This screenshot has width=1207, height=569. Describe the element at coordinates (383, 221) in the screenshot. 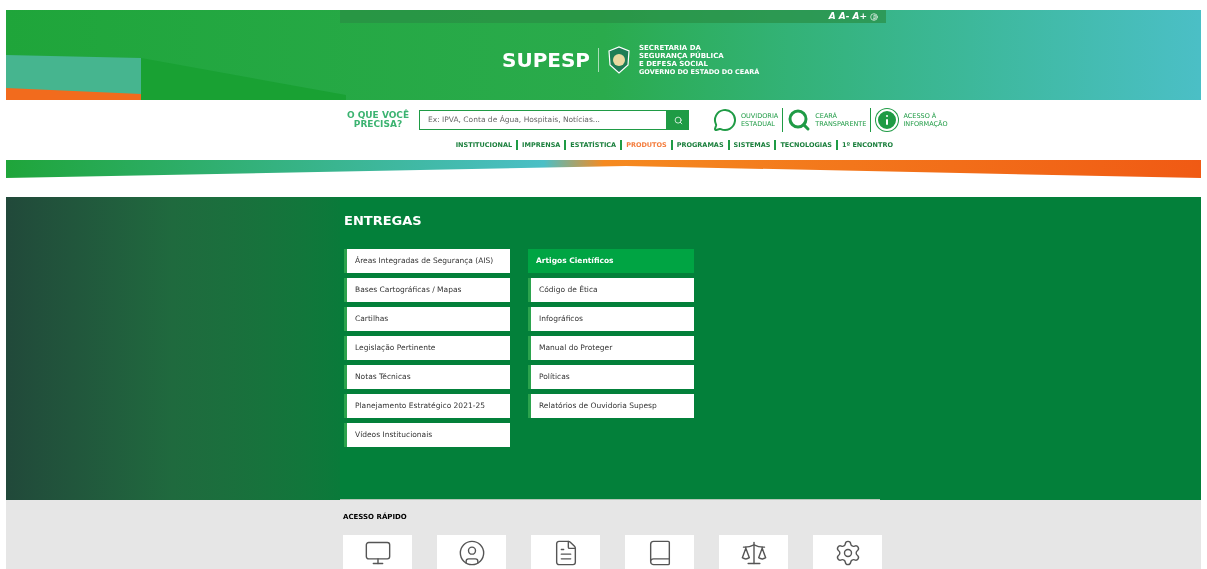

I see `section-title: ENTREGAS` at that location.